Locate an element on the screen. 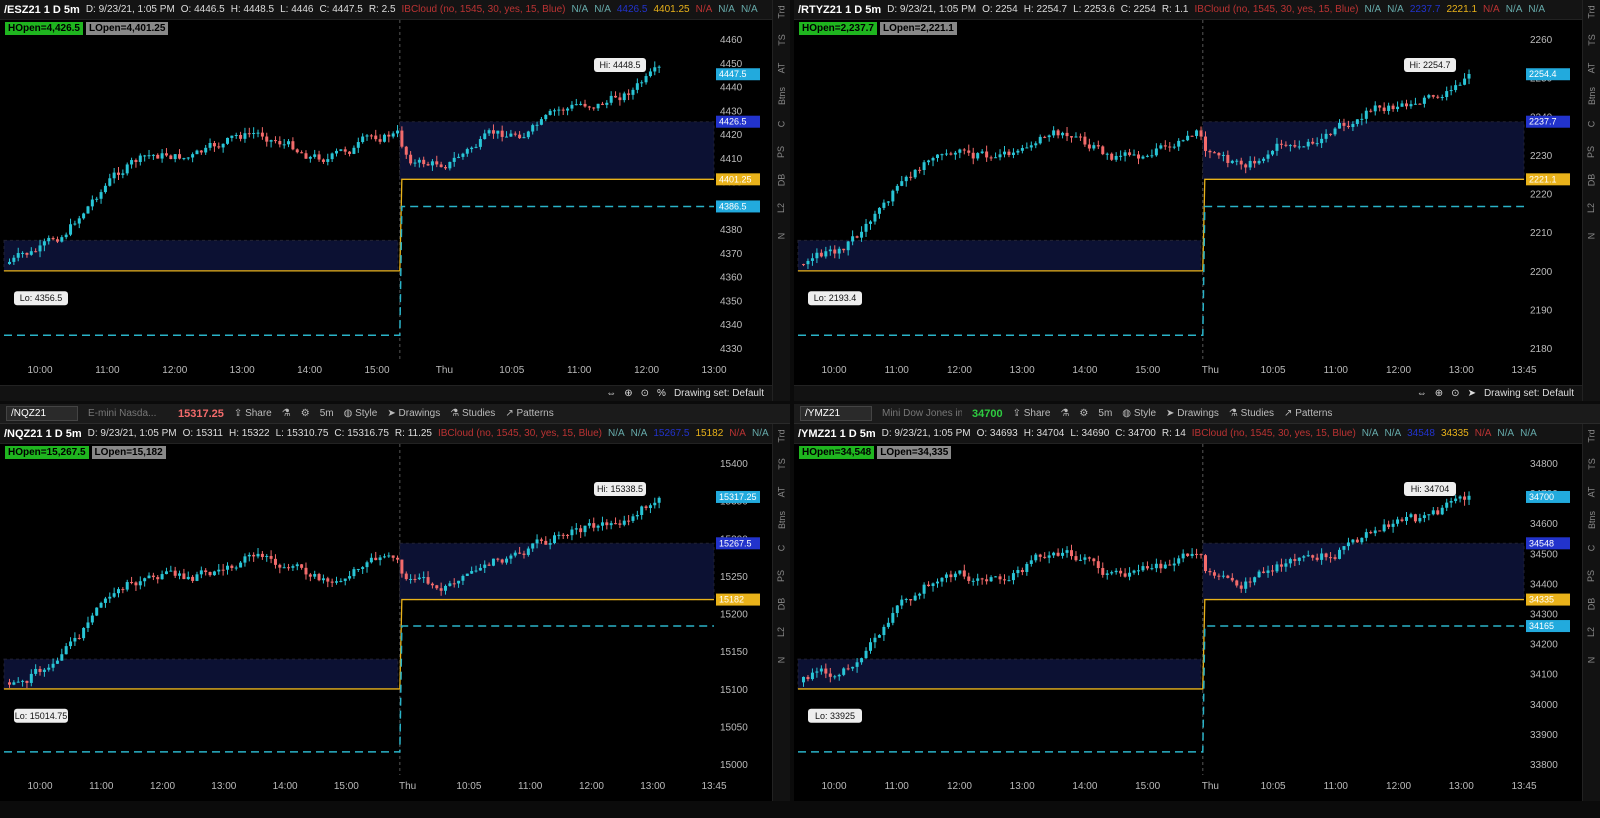 The width and height of the screenshot is (1600, 818). cursor-icon: ➤ is located at coordinates (1472, 393).